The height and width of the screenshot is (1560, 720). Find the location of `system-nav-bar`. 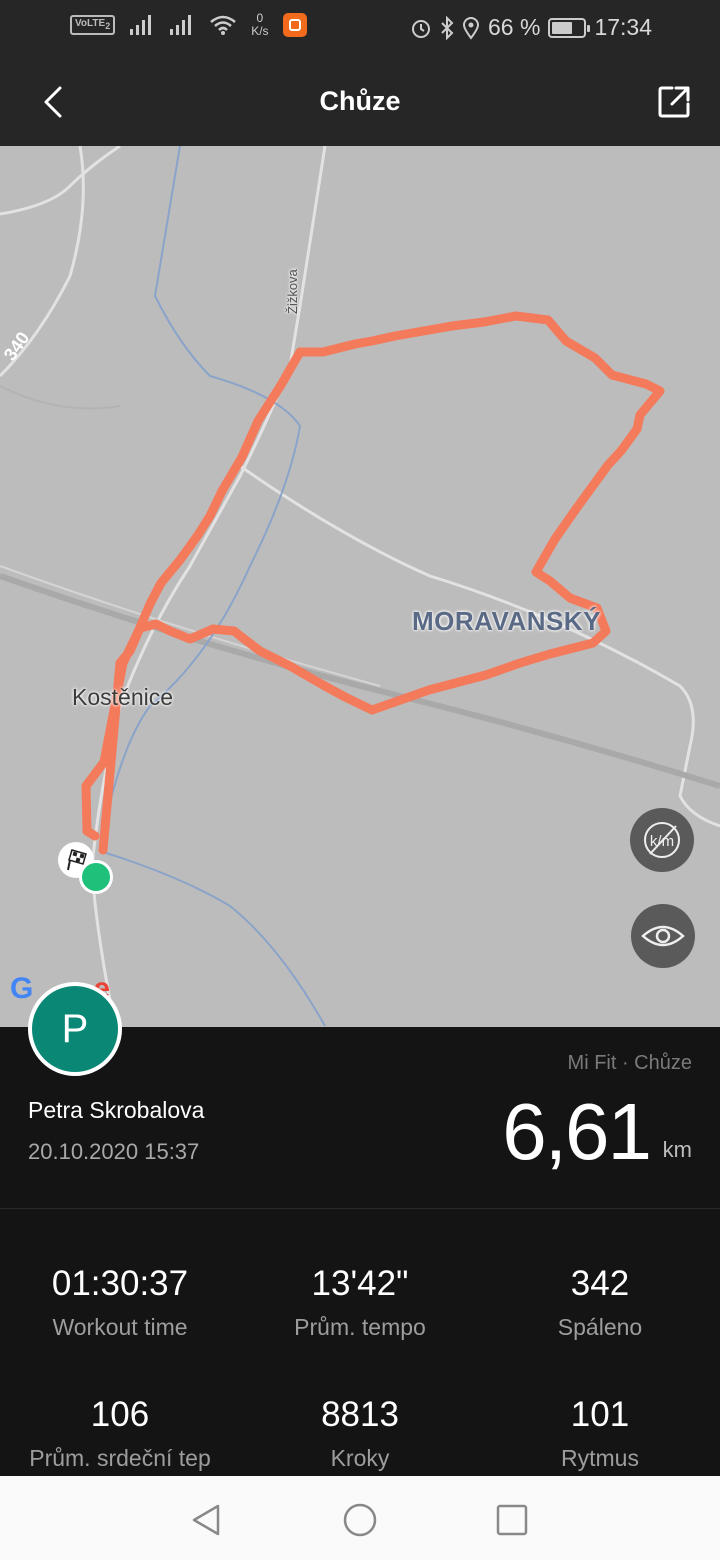

system-nav-bar is located at coordinates (360, 1518).